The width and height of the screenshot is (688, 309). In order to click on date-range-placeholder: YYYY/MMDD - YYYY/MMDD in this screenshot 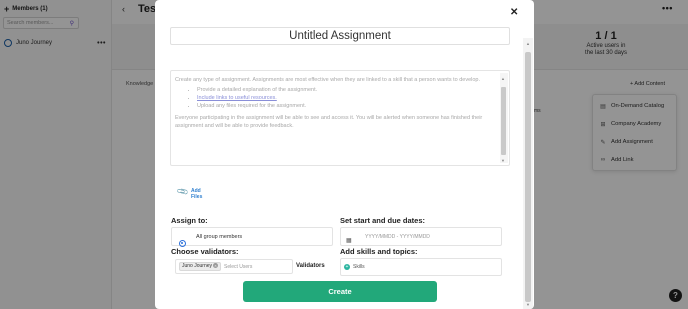, I will do `click(397, 237)`.